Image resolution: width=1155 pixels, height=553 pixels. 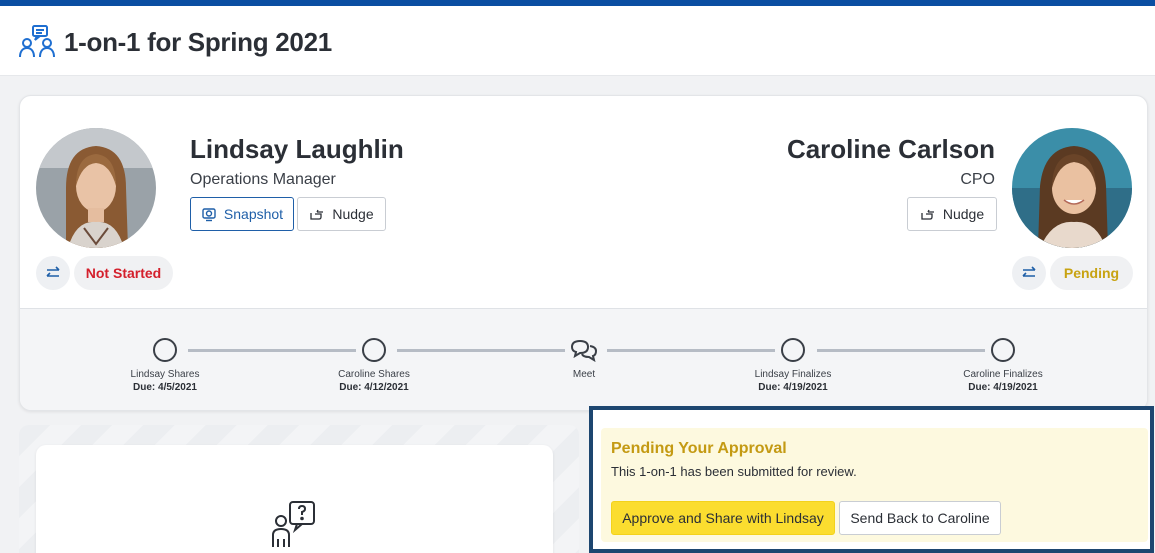 I want to click on swap-button-right, so click(x=1029, y=273).